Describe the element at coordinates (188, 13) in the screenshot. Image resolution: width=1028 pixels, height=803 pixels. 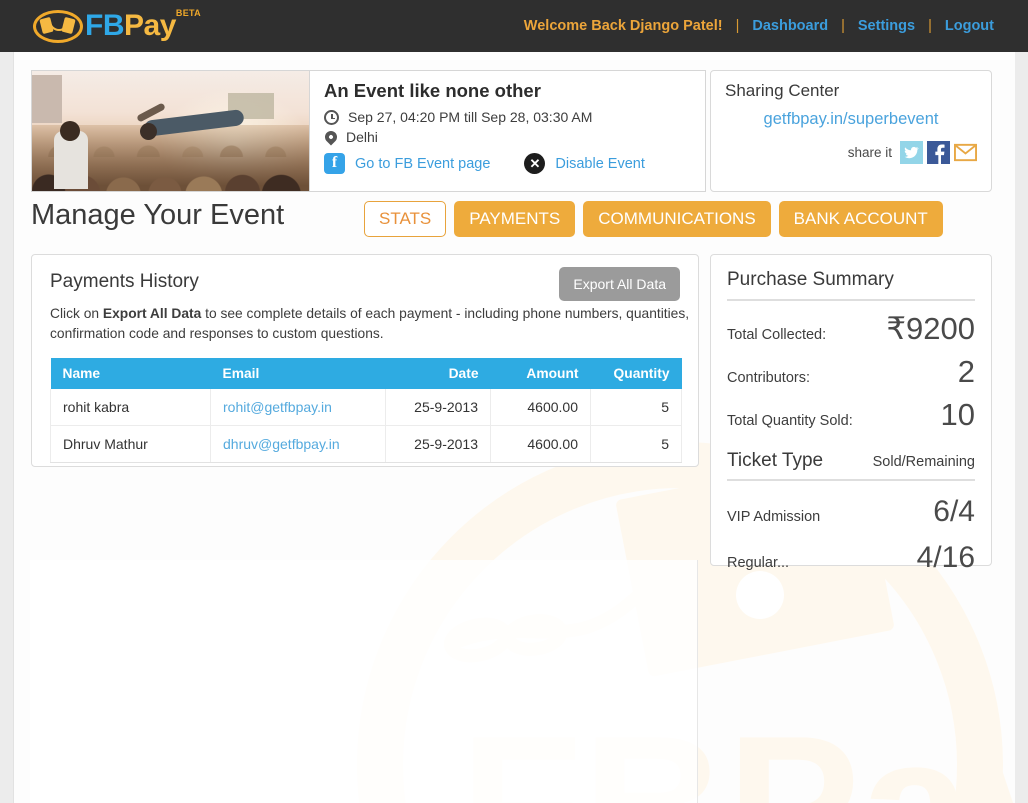
I see `logo-beta-badge: BETA` at that location.